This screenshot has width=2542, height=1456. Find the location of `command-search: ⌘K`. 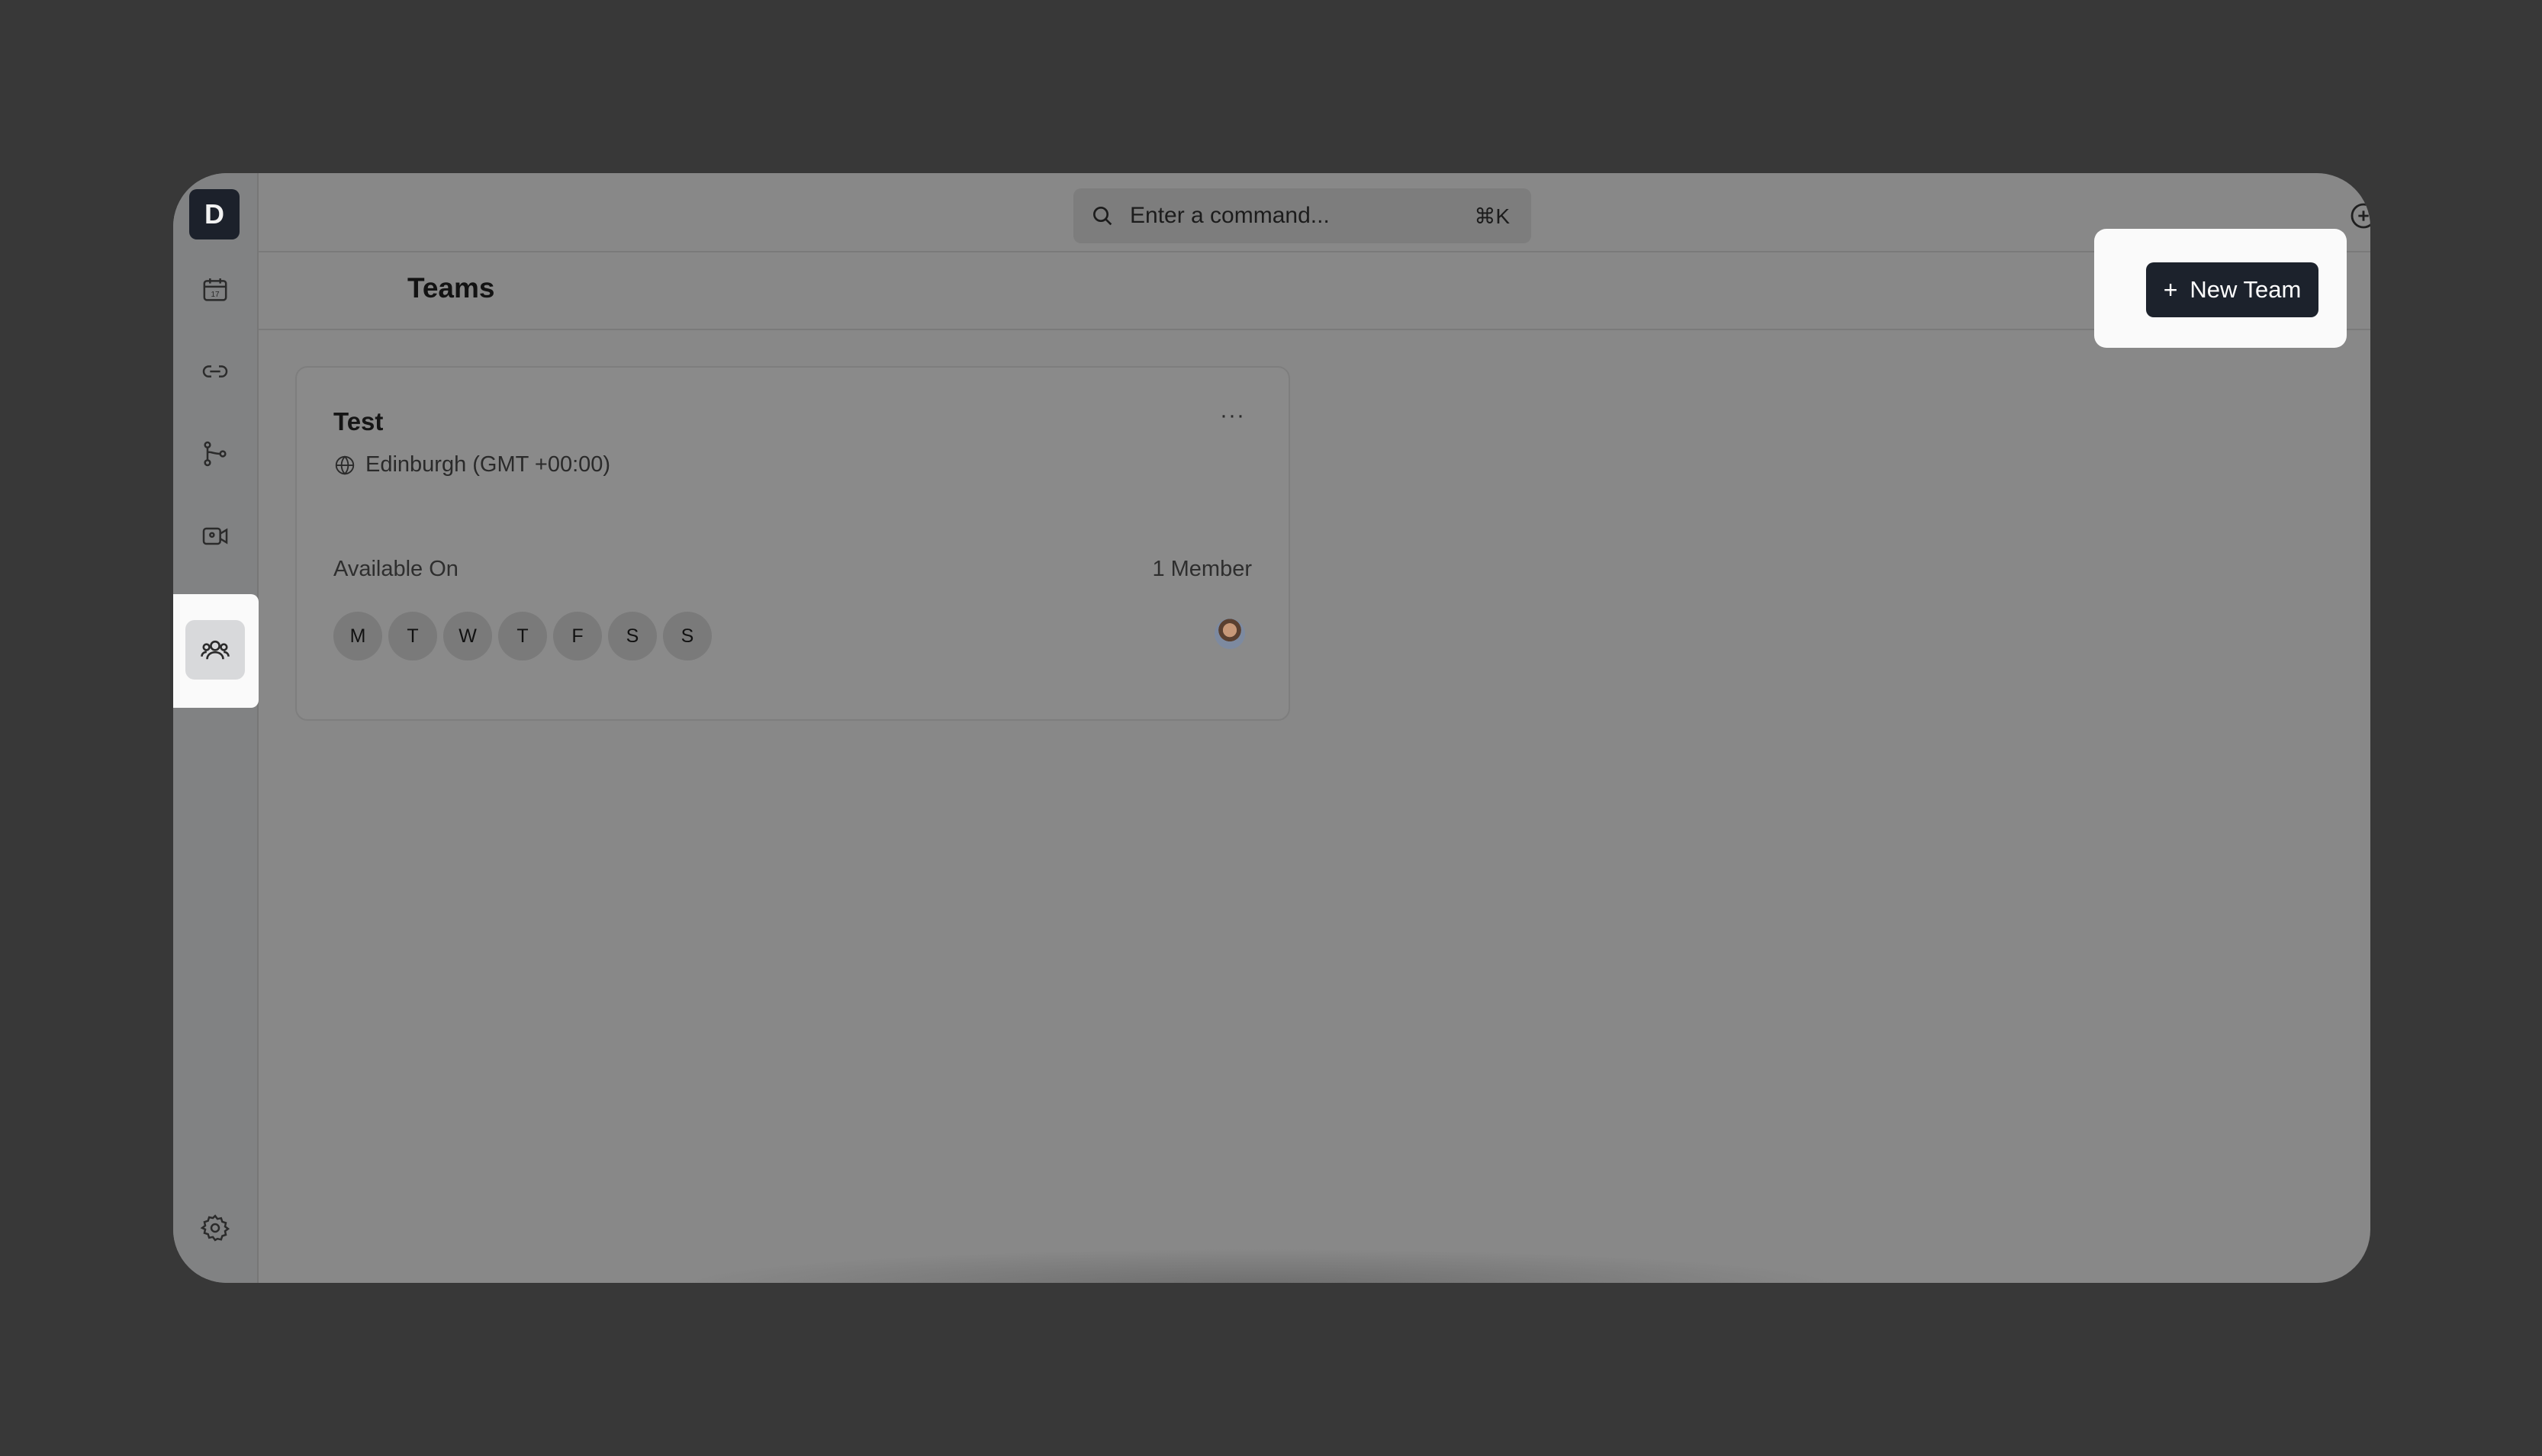

command-search: ⌘K is located at coordinates (1302, 215).